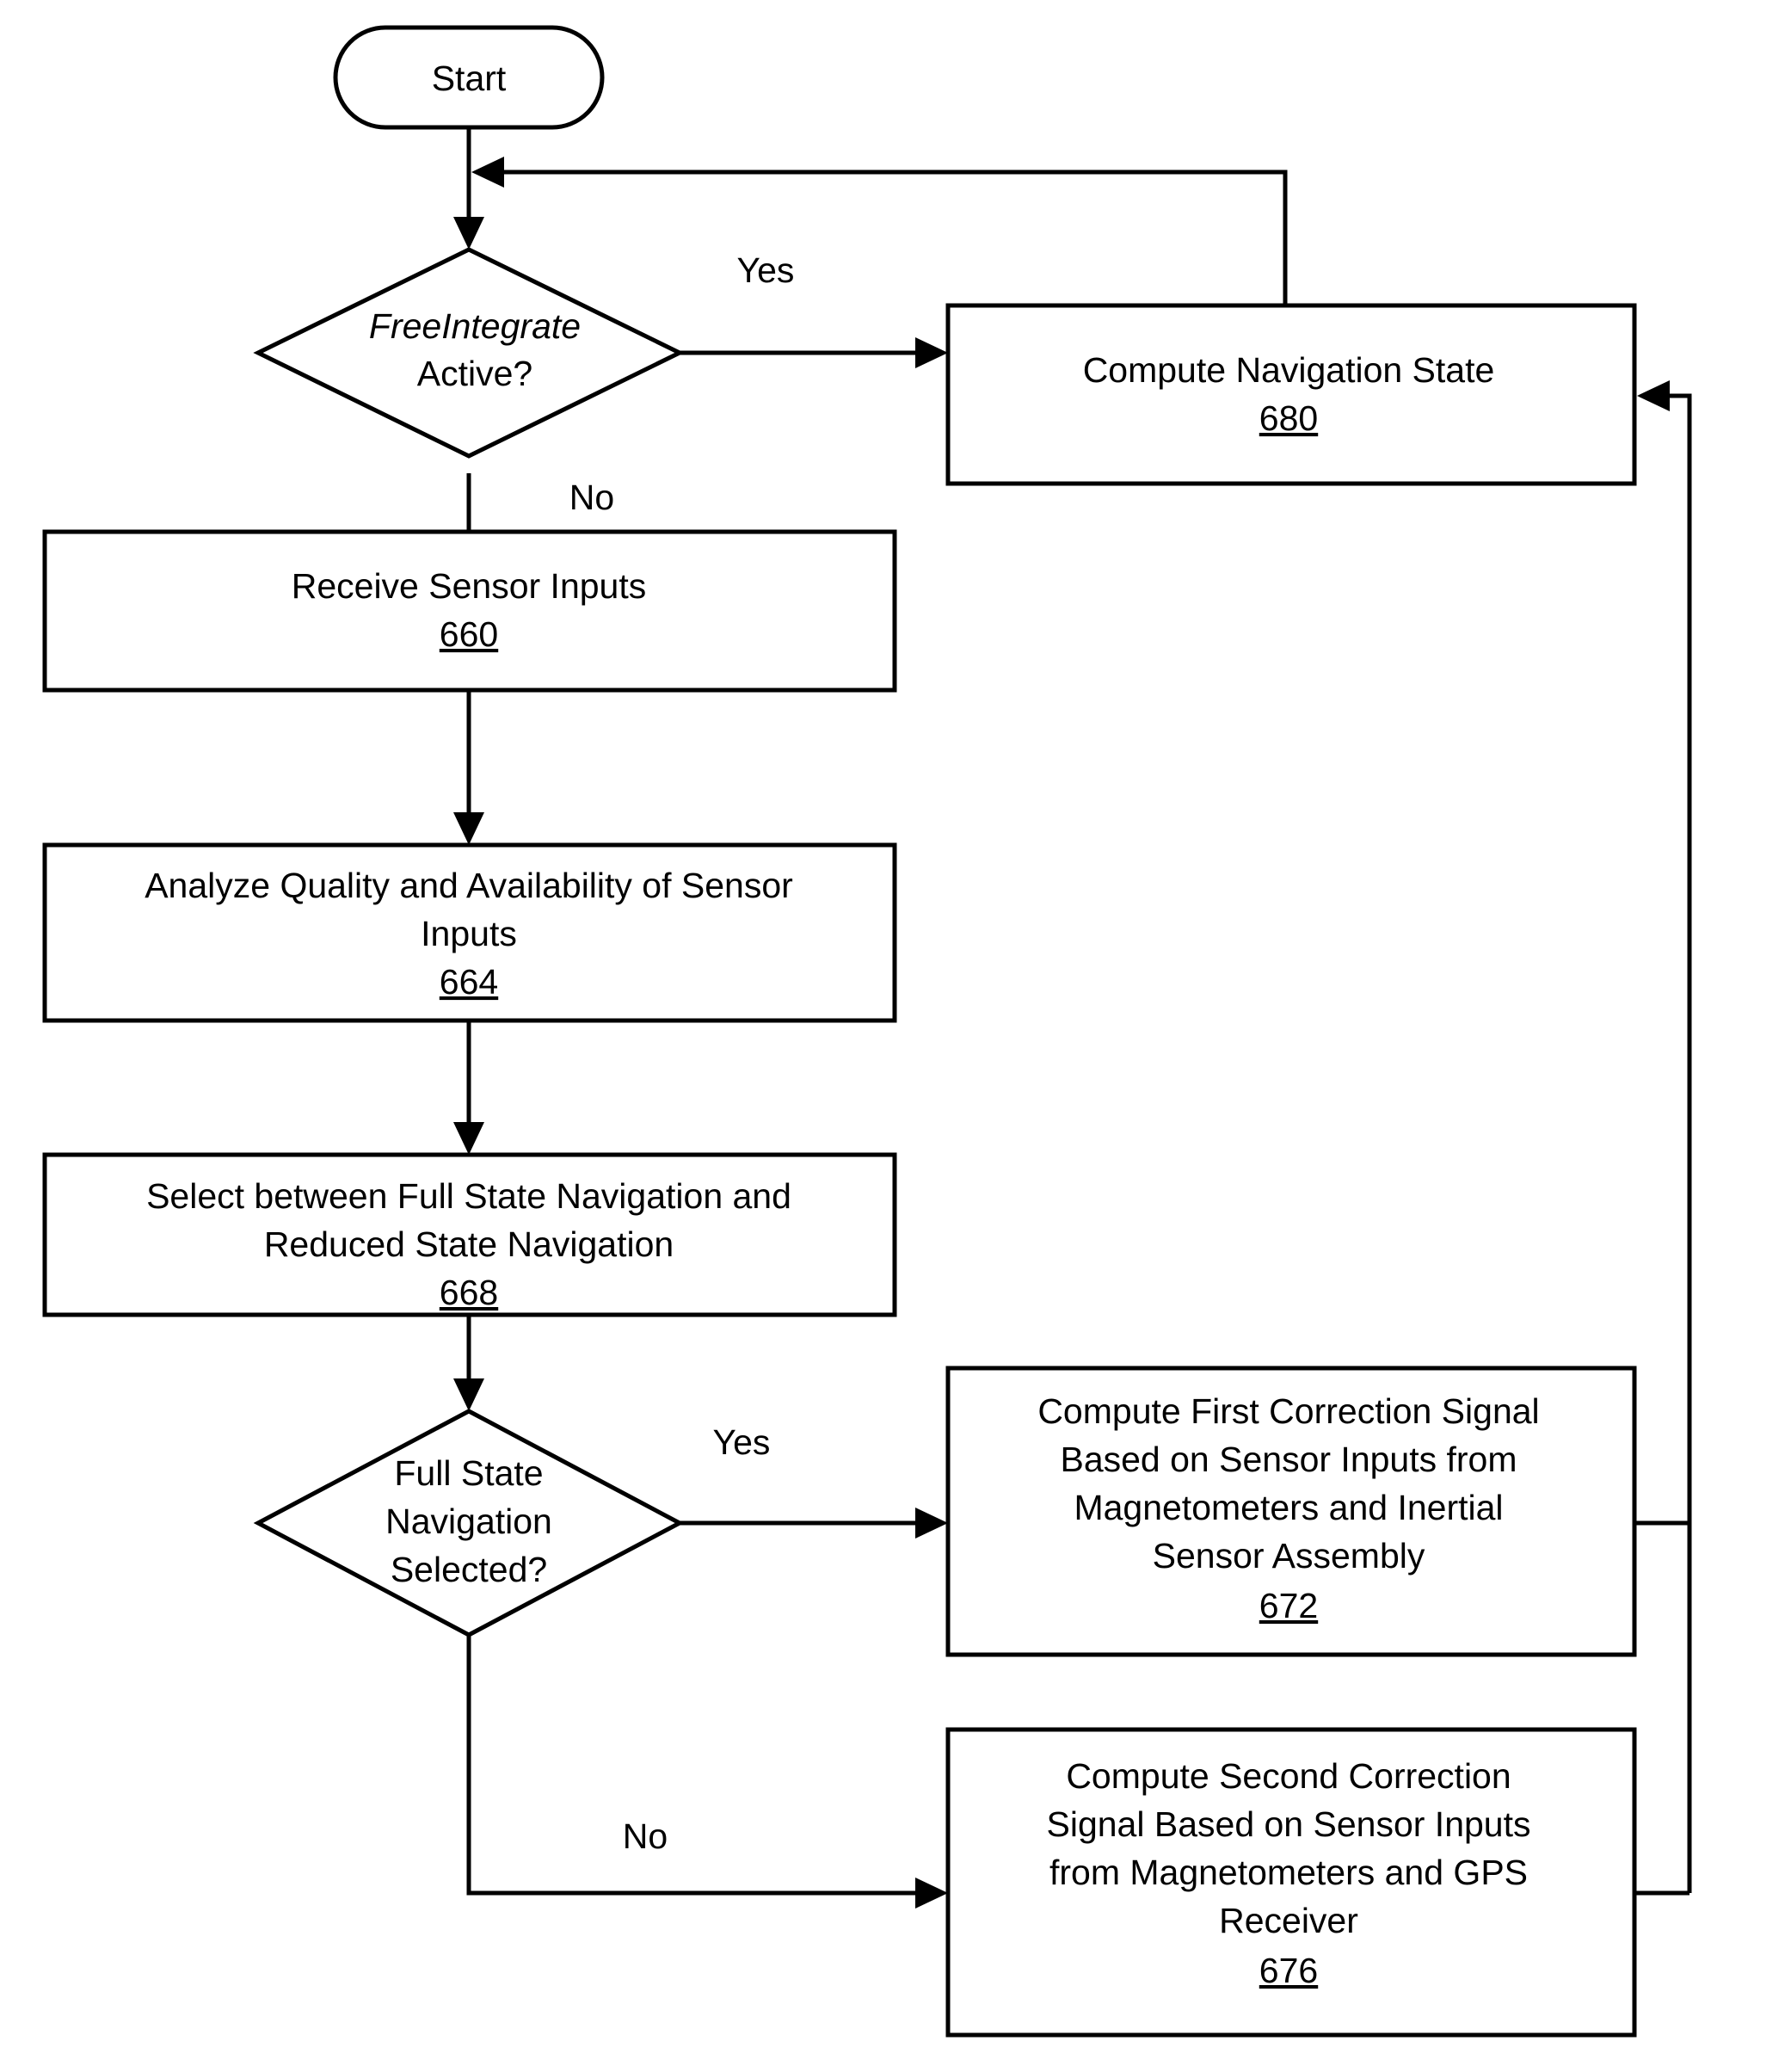 Image resolution: width=1791 pixels, height=2072 pixels. I want to click on label-full-state-line3: Selected?, so click(469, 1569).